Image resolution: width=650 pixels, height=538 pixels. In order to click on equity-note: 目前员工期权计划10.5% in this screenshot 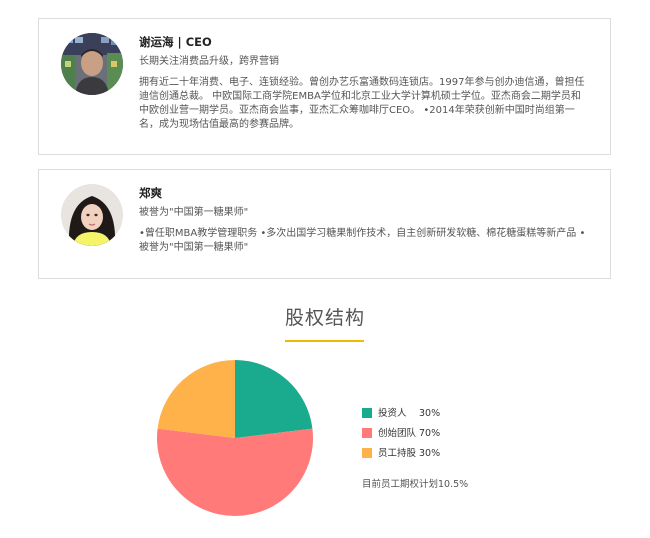, I will do `click(415, 484)`.